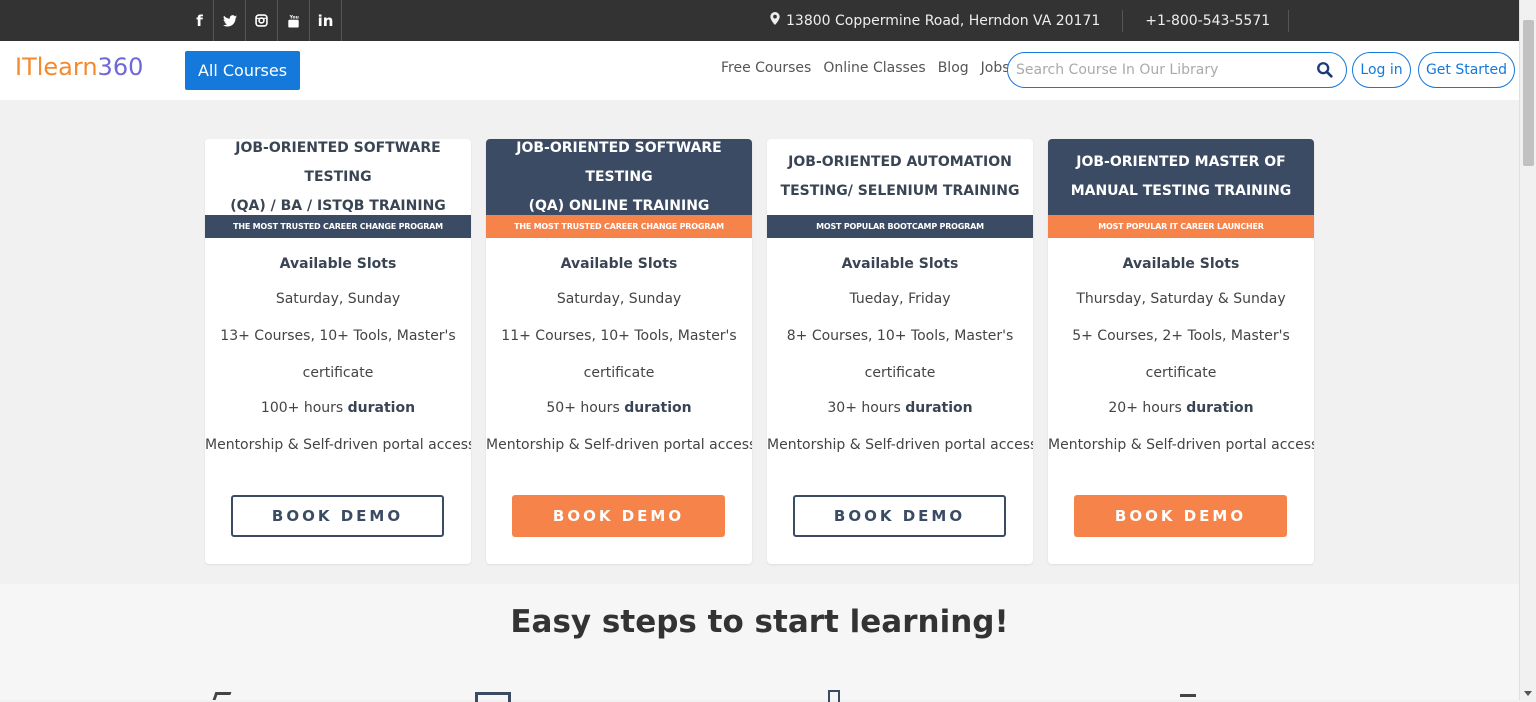 The height and width of the screenshot is (702, 1536). I want to click on phone-number: +1-800-543-5571, so click(1206, 20).